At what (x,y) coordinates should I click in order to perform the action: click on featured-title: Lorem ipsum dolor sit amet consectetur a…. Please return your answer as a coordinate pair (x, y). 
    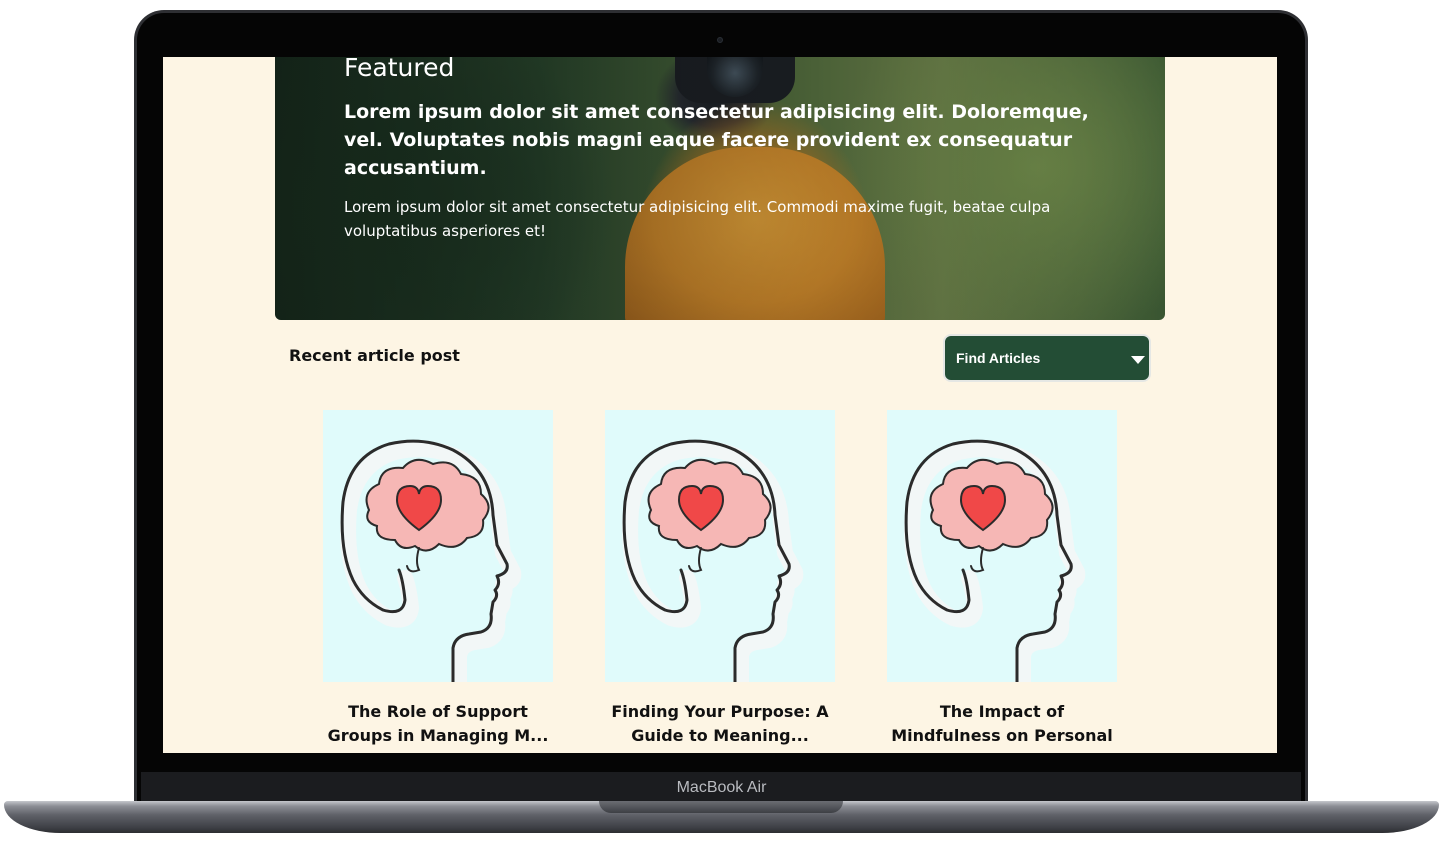
    Looking at the image, I should click on (724, 140).